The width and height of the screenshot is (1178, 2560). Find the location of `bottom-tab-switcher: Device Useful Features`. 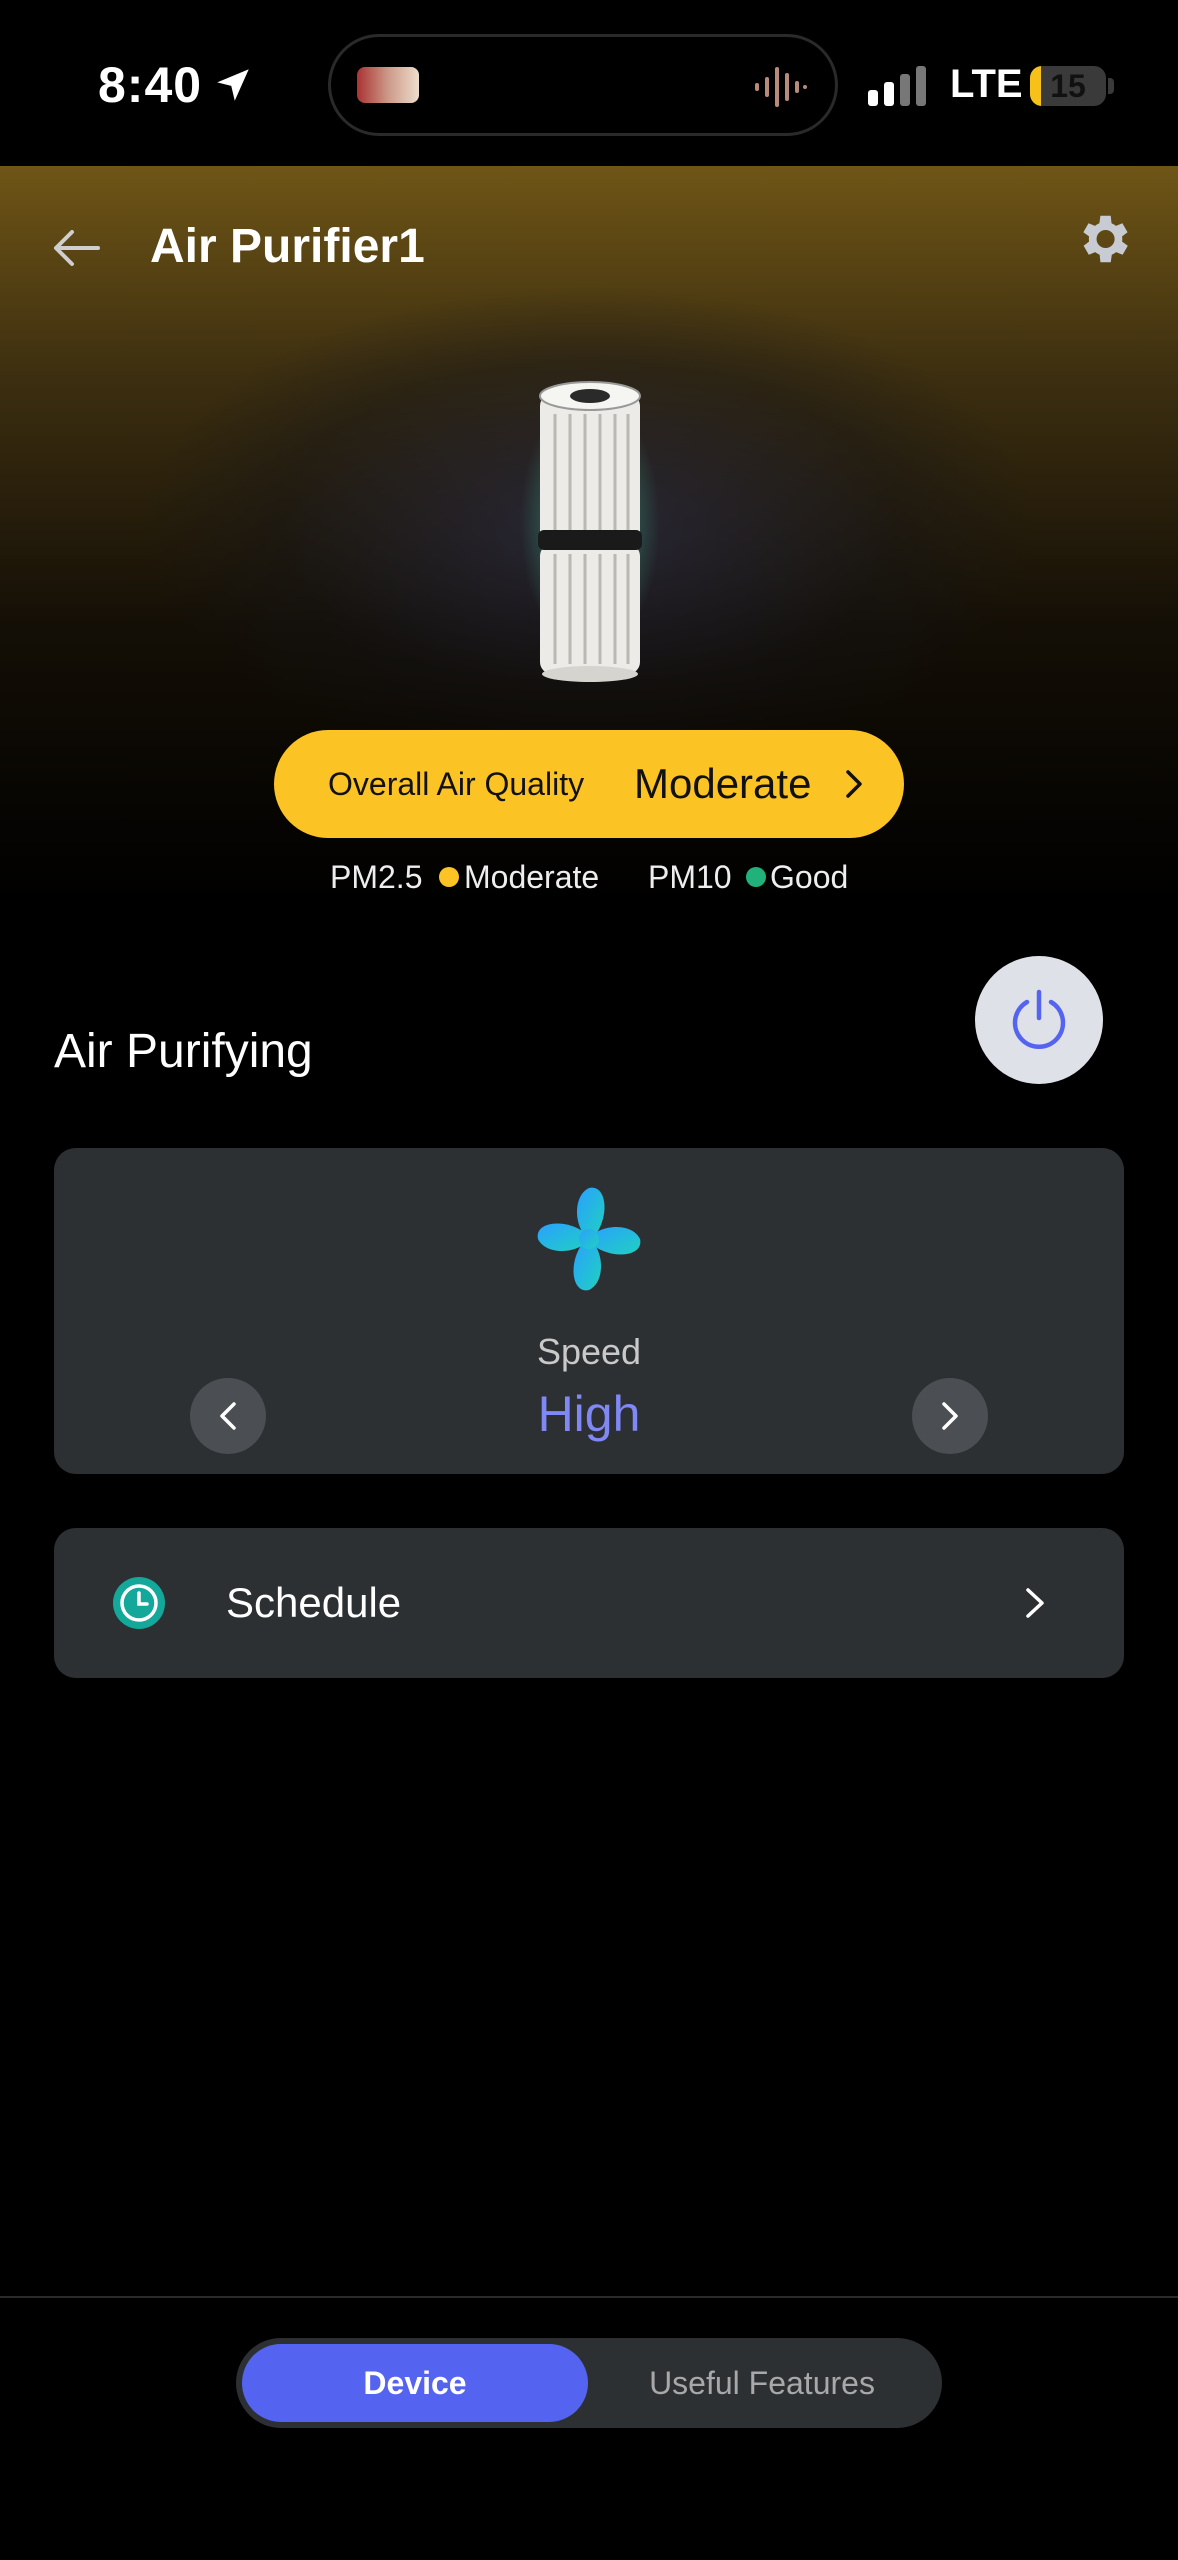

bottom-tab-switcher: Device Useful Features is located at coordinates (589, 2383).